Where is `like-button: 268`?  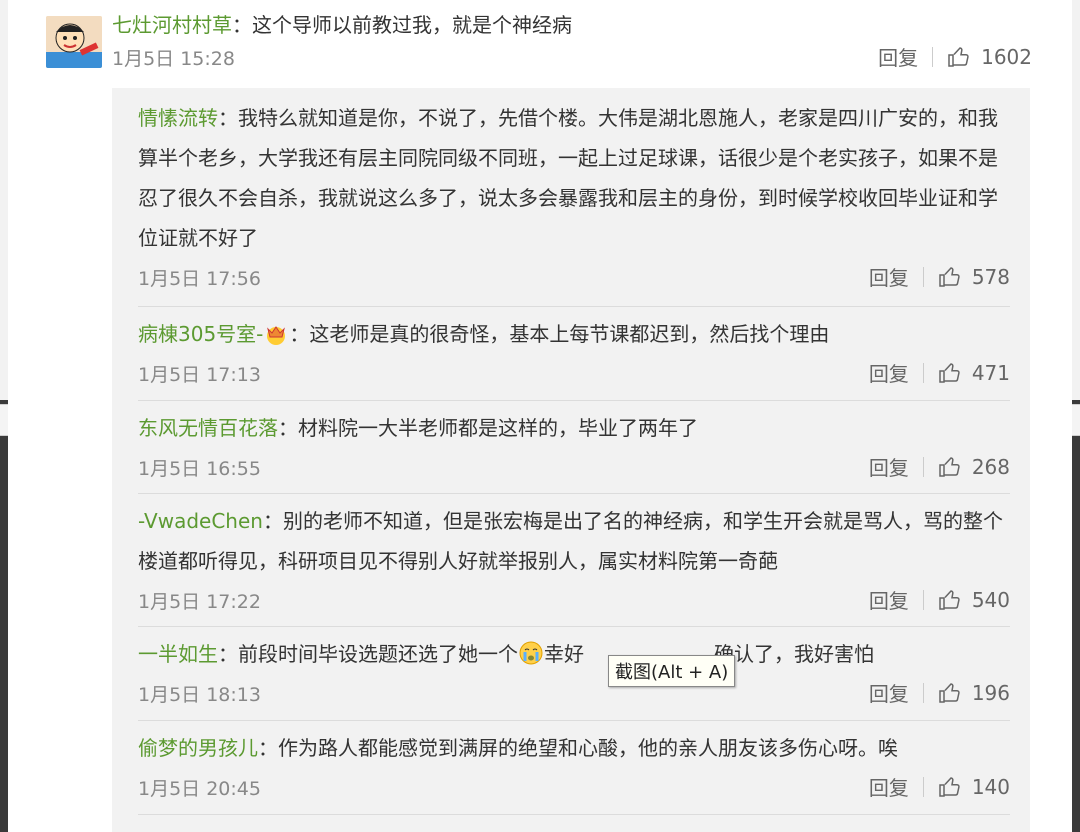 like-button: 268 is located at coordinates (974, 467).